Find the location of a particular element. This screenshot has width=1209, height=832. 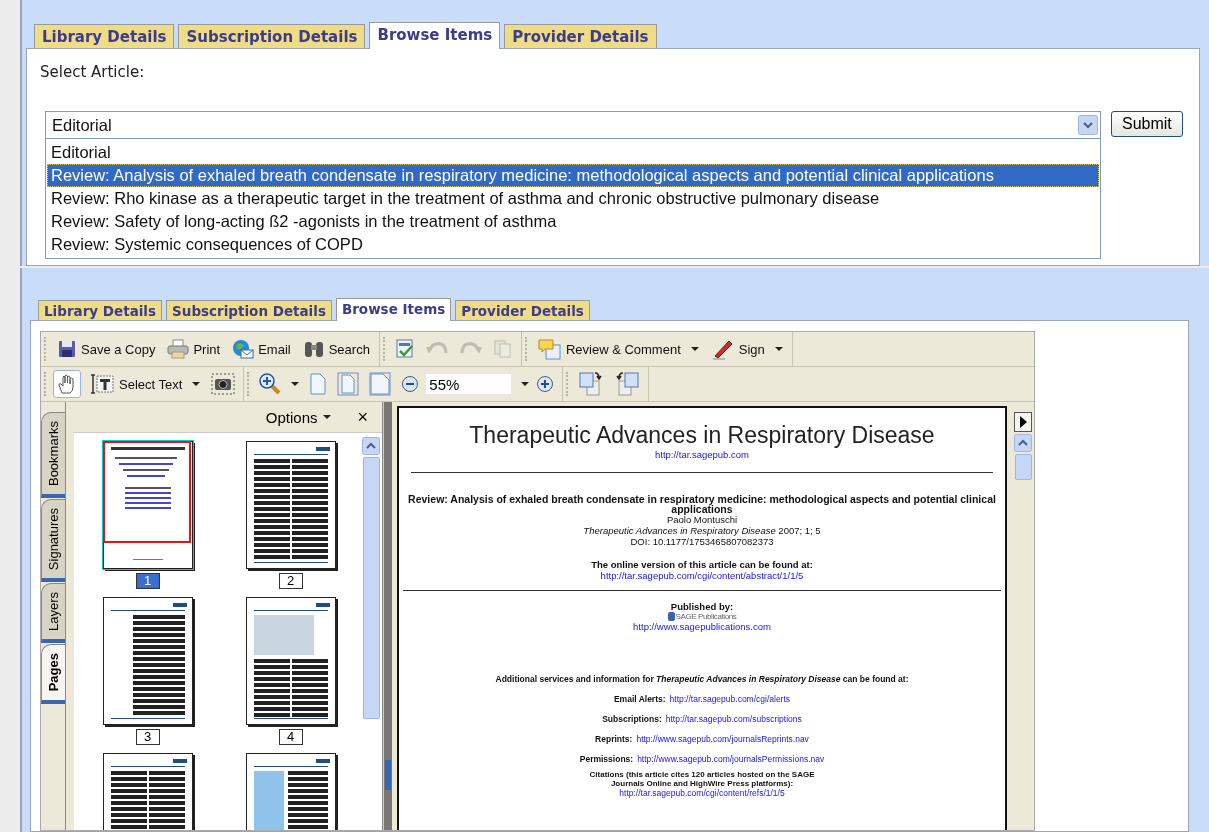

dropdown-option: Review: Rho kinase as a therapeutic target in the treatment of asthma and chronic obstructive pulmonary disease is located at coordinates (573, 198).